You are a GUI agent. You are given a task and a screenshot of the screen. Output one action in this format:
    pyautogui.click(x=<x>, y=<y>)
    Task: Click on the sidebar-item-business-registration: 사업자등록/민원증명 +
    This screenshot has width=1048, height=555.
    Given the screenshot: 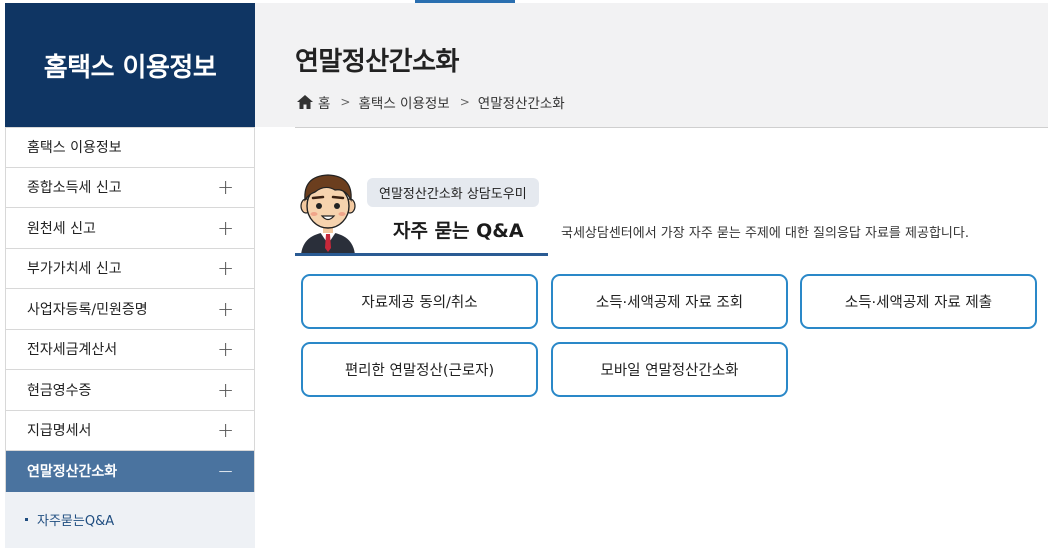 What is the action you would take?
    pyautogui.click(x=130, y=309)
    